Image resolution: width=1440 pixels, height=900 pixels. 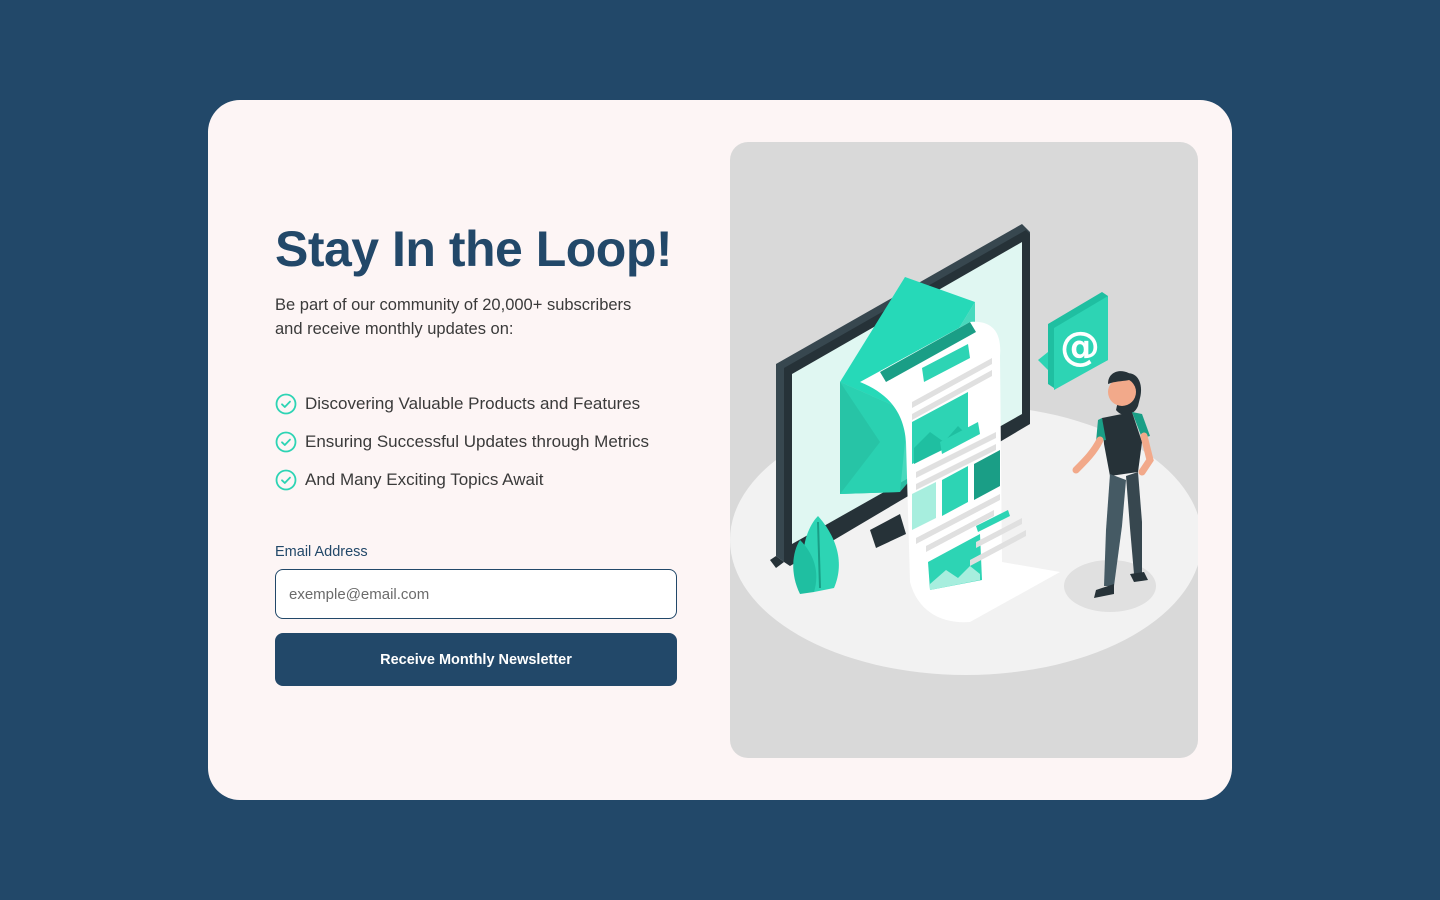 What do you see at coordinates (476, 659) in the screenshot?
I see `subscribe-button: Receive Monthly Newsletter` at bounding box center [476, 659].